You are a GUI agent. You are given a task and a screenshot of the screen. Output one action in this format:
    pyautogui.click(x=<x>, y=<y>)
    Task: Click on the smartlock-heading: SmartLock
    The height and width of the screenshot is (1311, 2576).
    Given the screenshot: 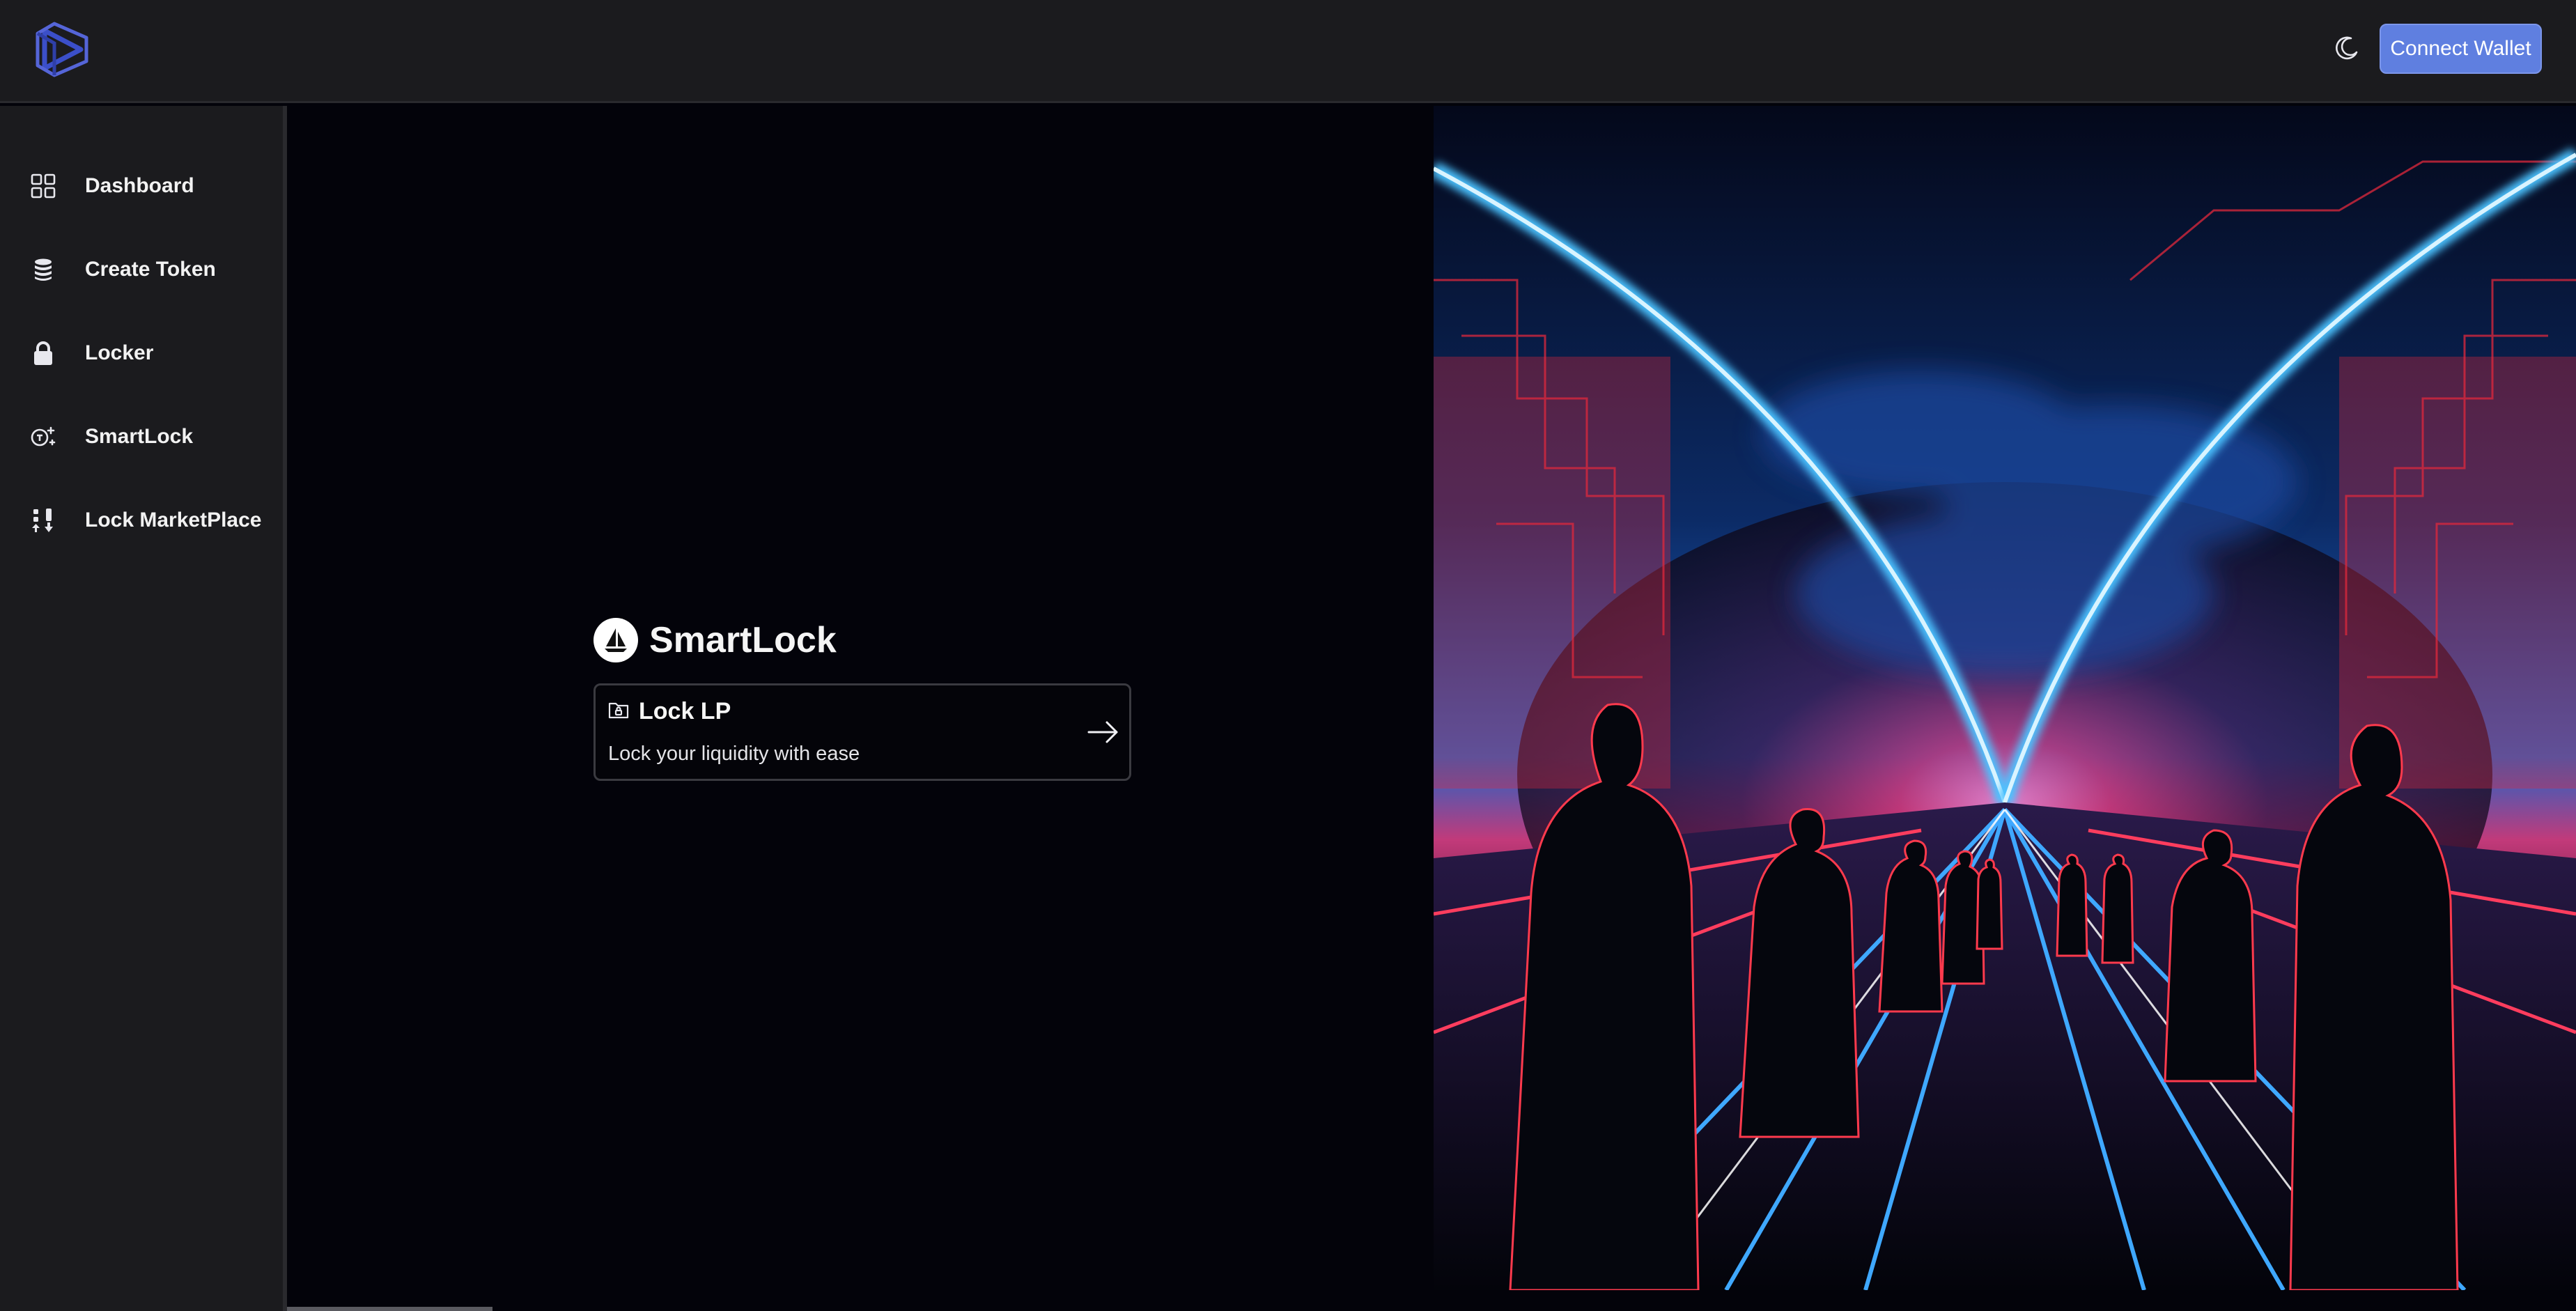 What is the action you would take?
    pyautogui.click(x=715, y=640)
    